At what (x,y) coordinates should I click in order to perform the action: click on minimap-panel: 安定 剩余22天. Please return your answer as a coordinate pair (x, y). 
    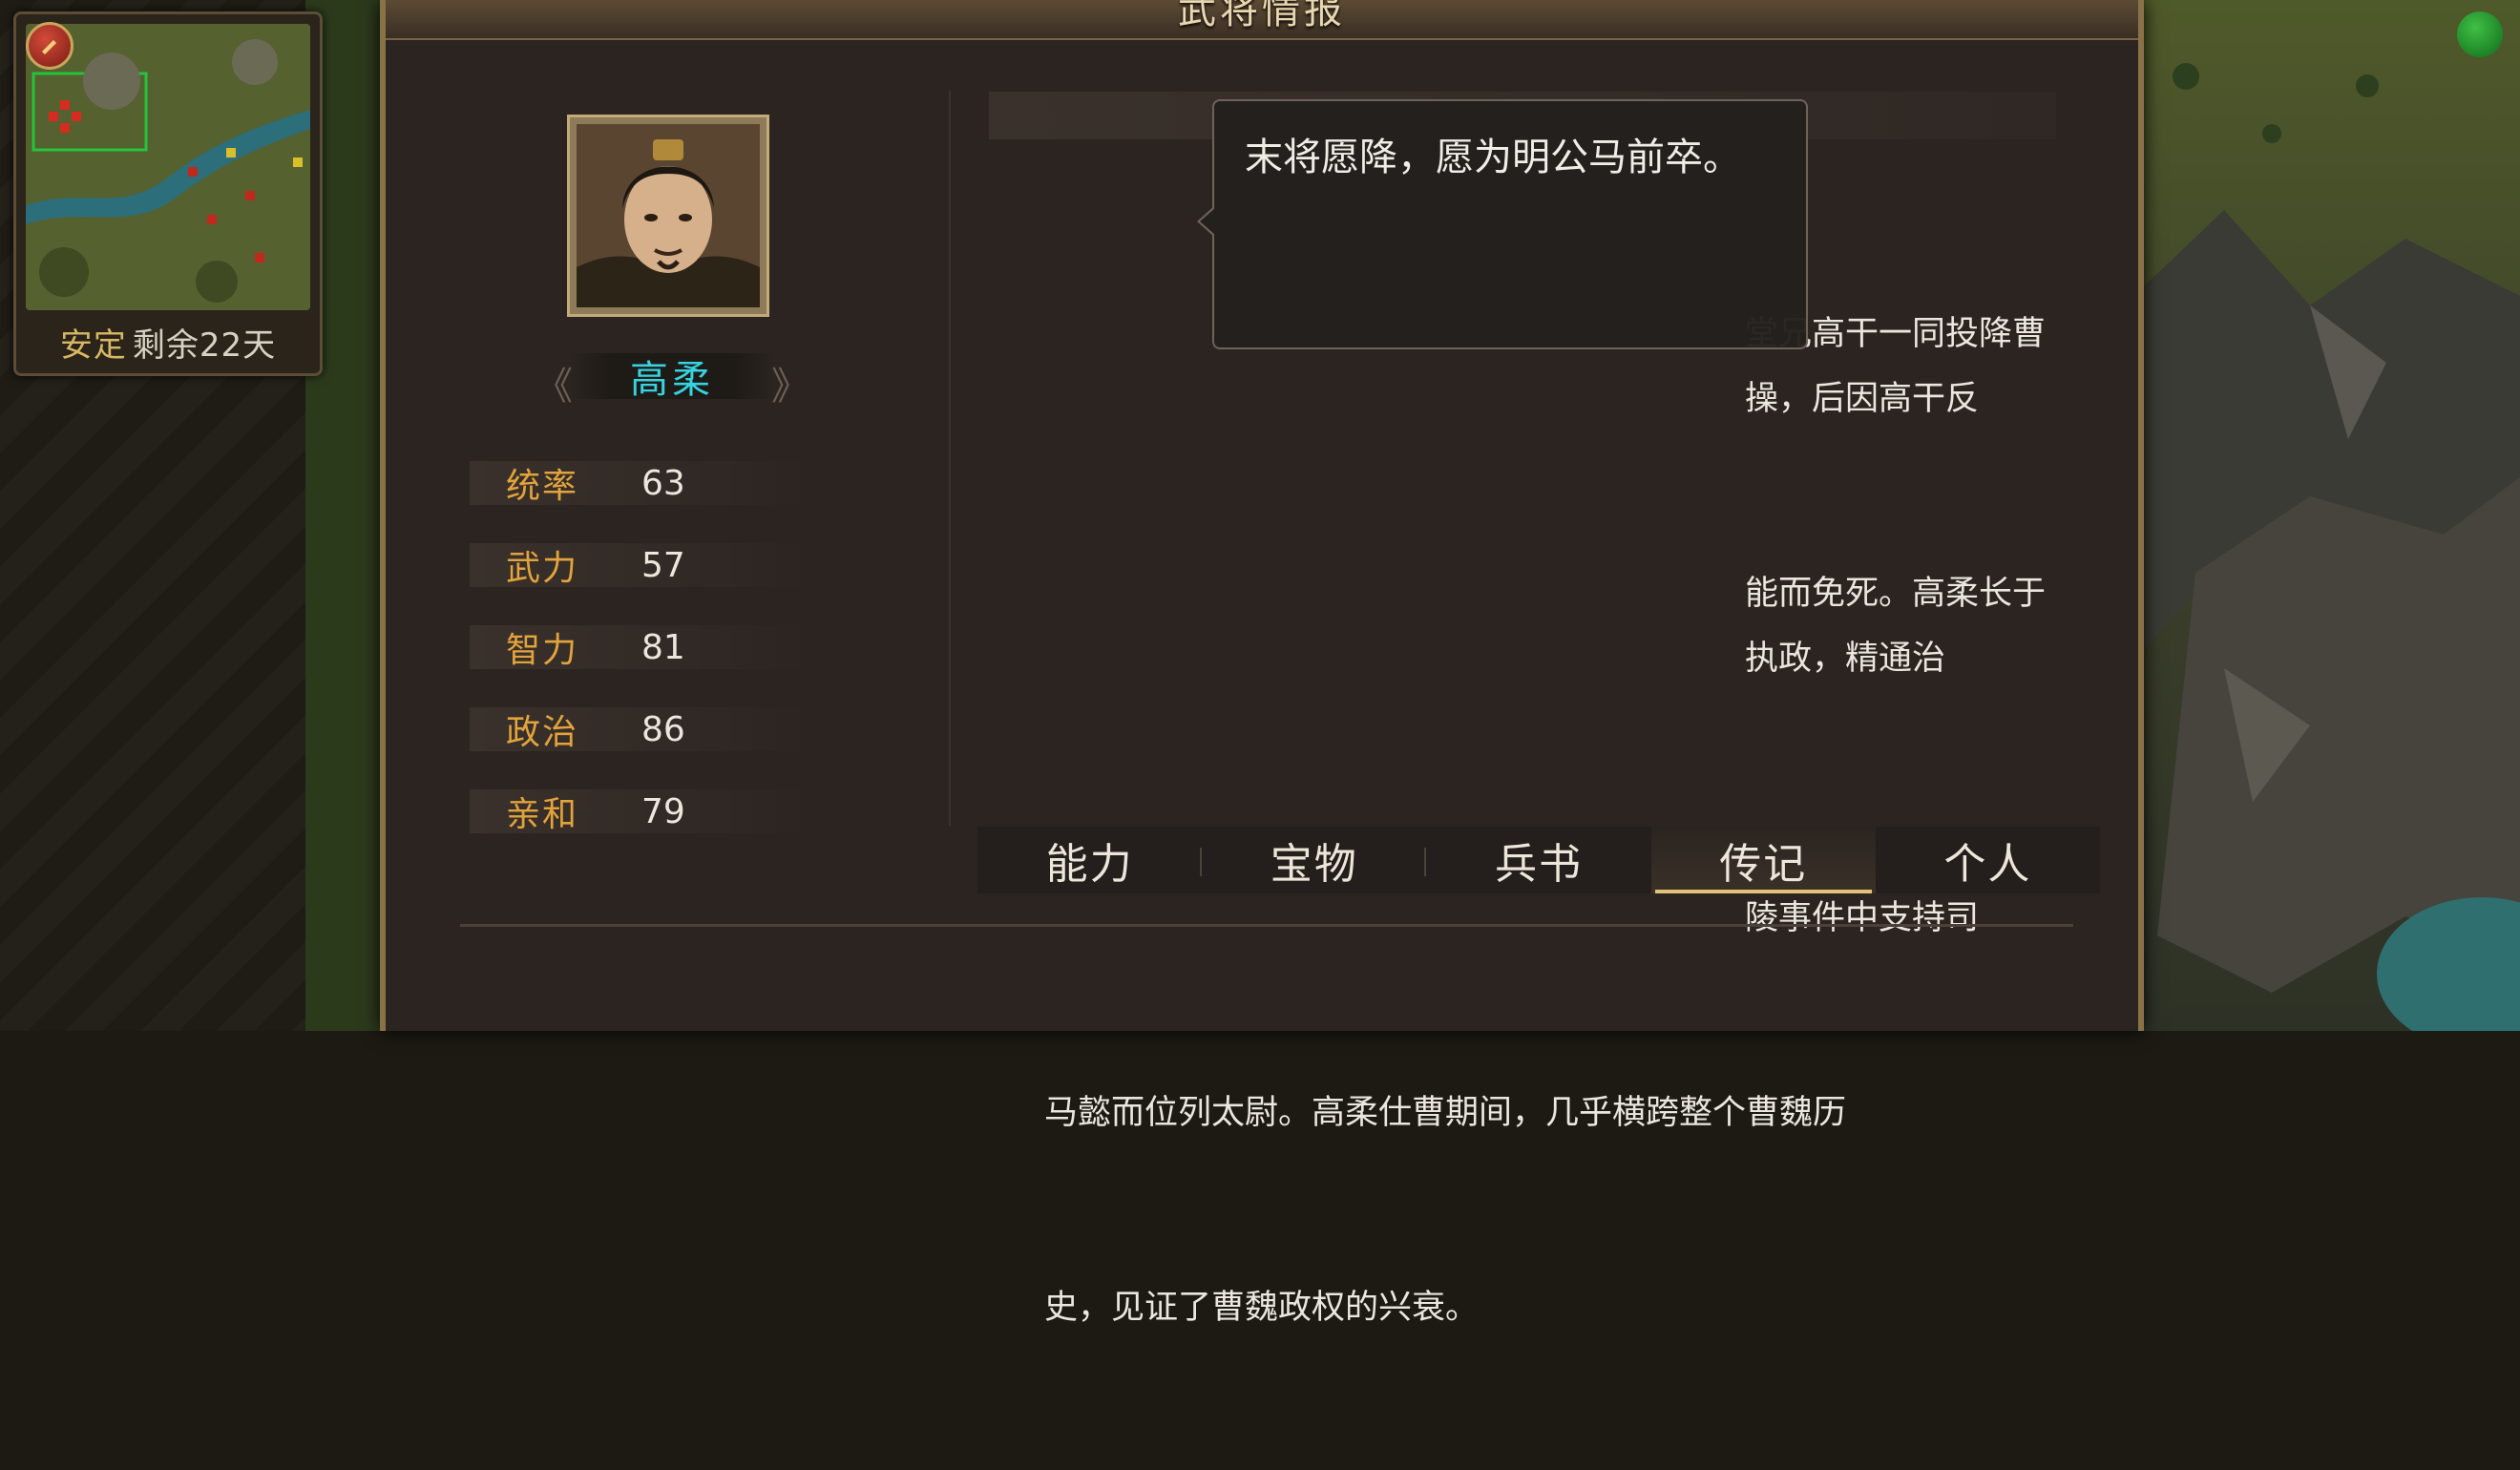
    Looking at the image, I should click on (168, 194).